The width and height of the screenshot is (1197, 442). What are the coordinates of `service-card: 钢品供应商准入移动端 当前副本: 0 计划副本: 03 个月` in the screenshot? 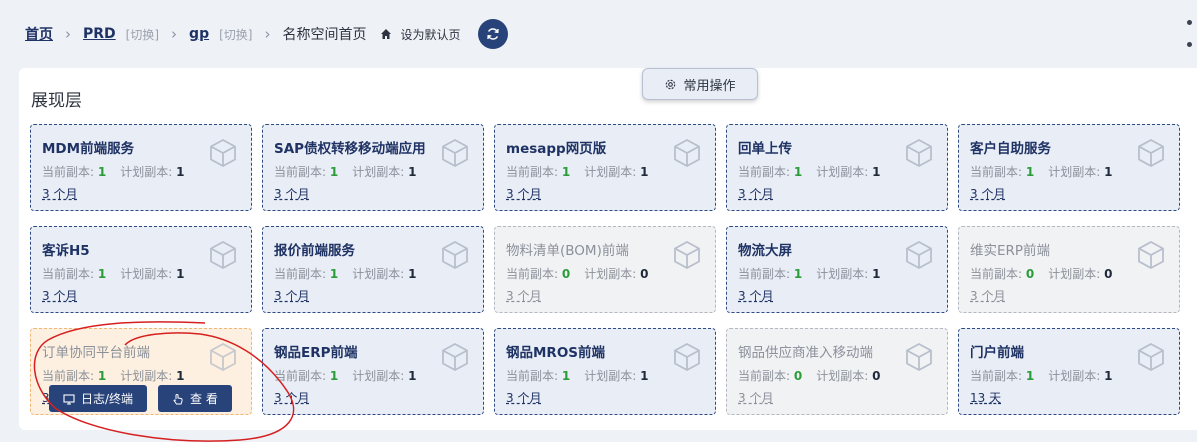 It's located at (837, 371).